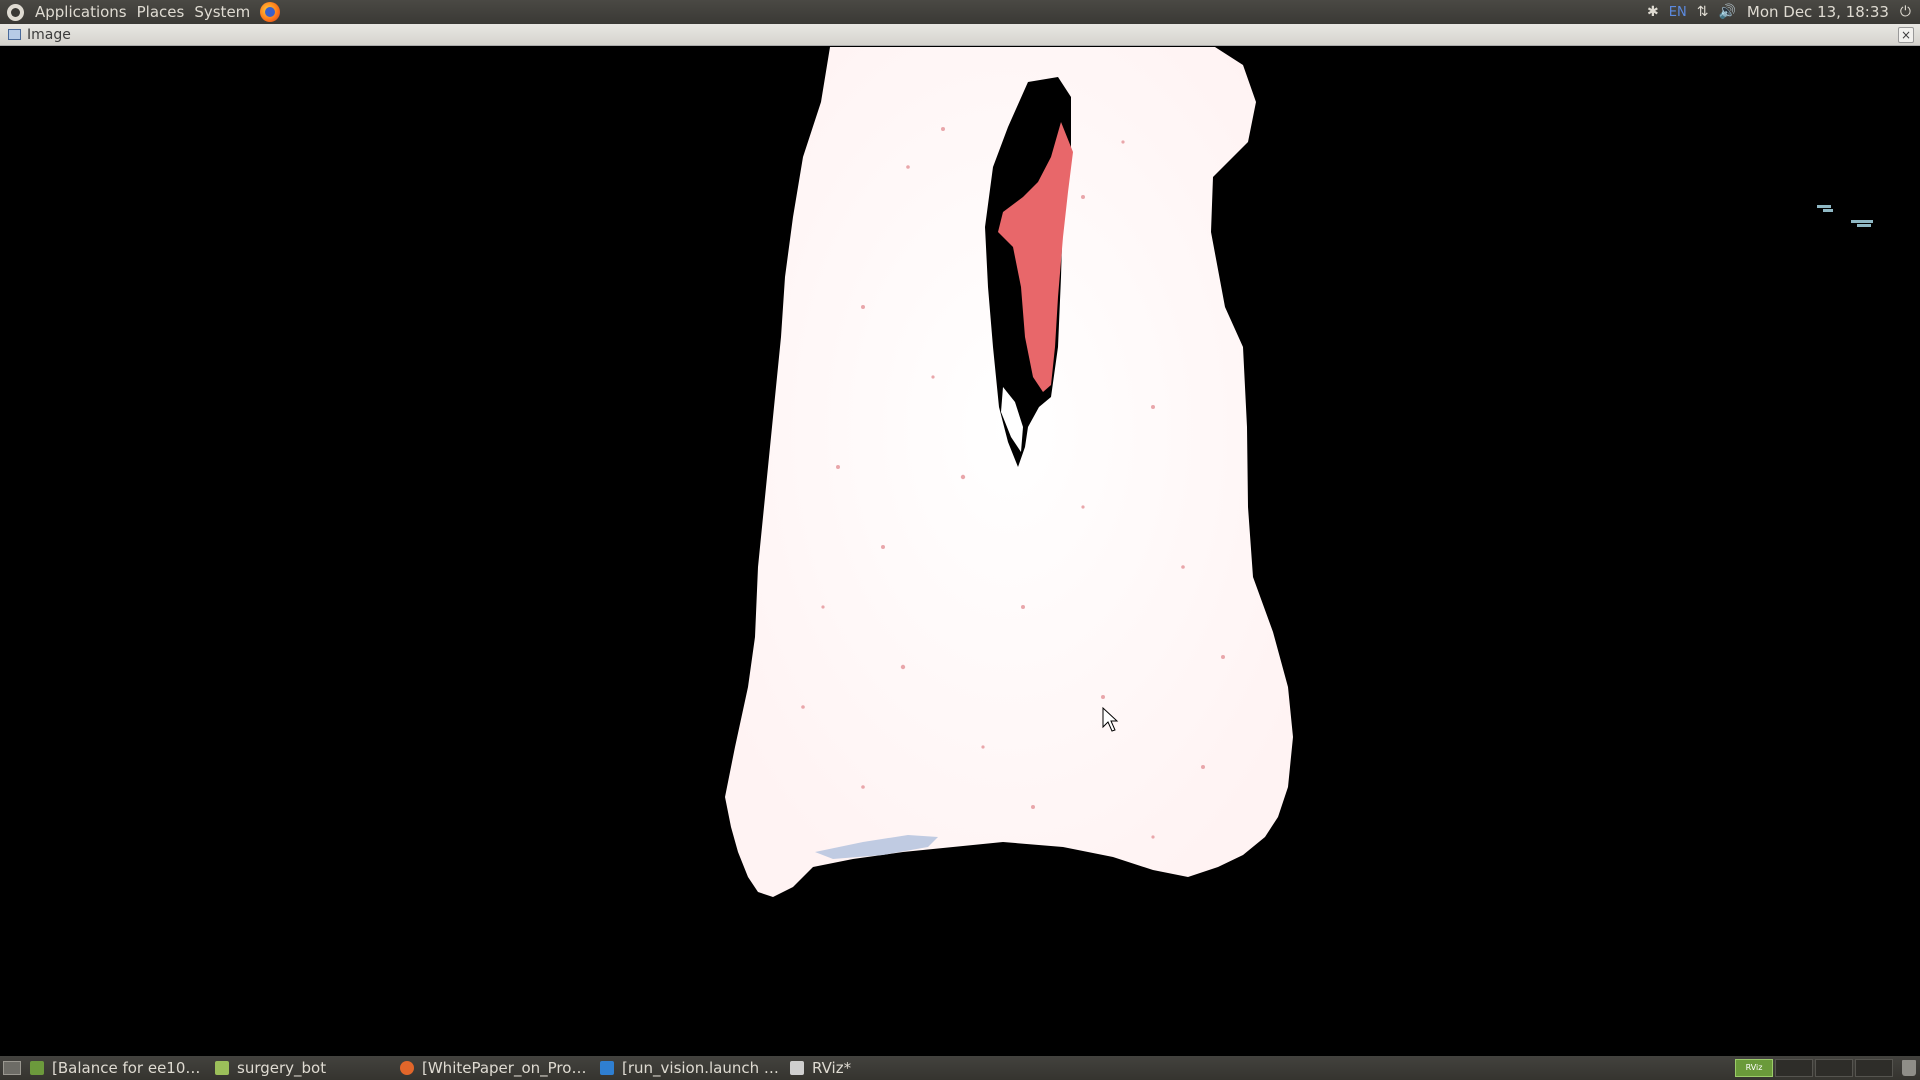  Describe the element at coordinates (15, 12) in the screenshot. I see `ubuntu-logo-icon` at that location.